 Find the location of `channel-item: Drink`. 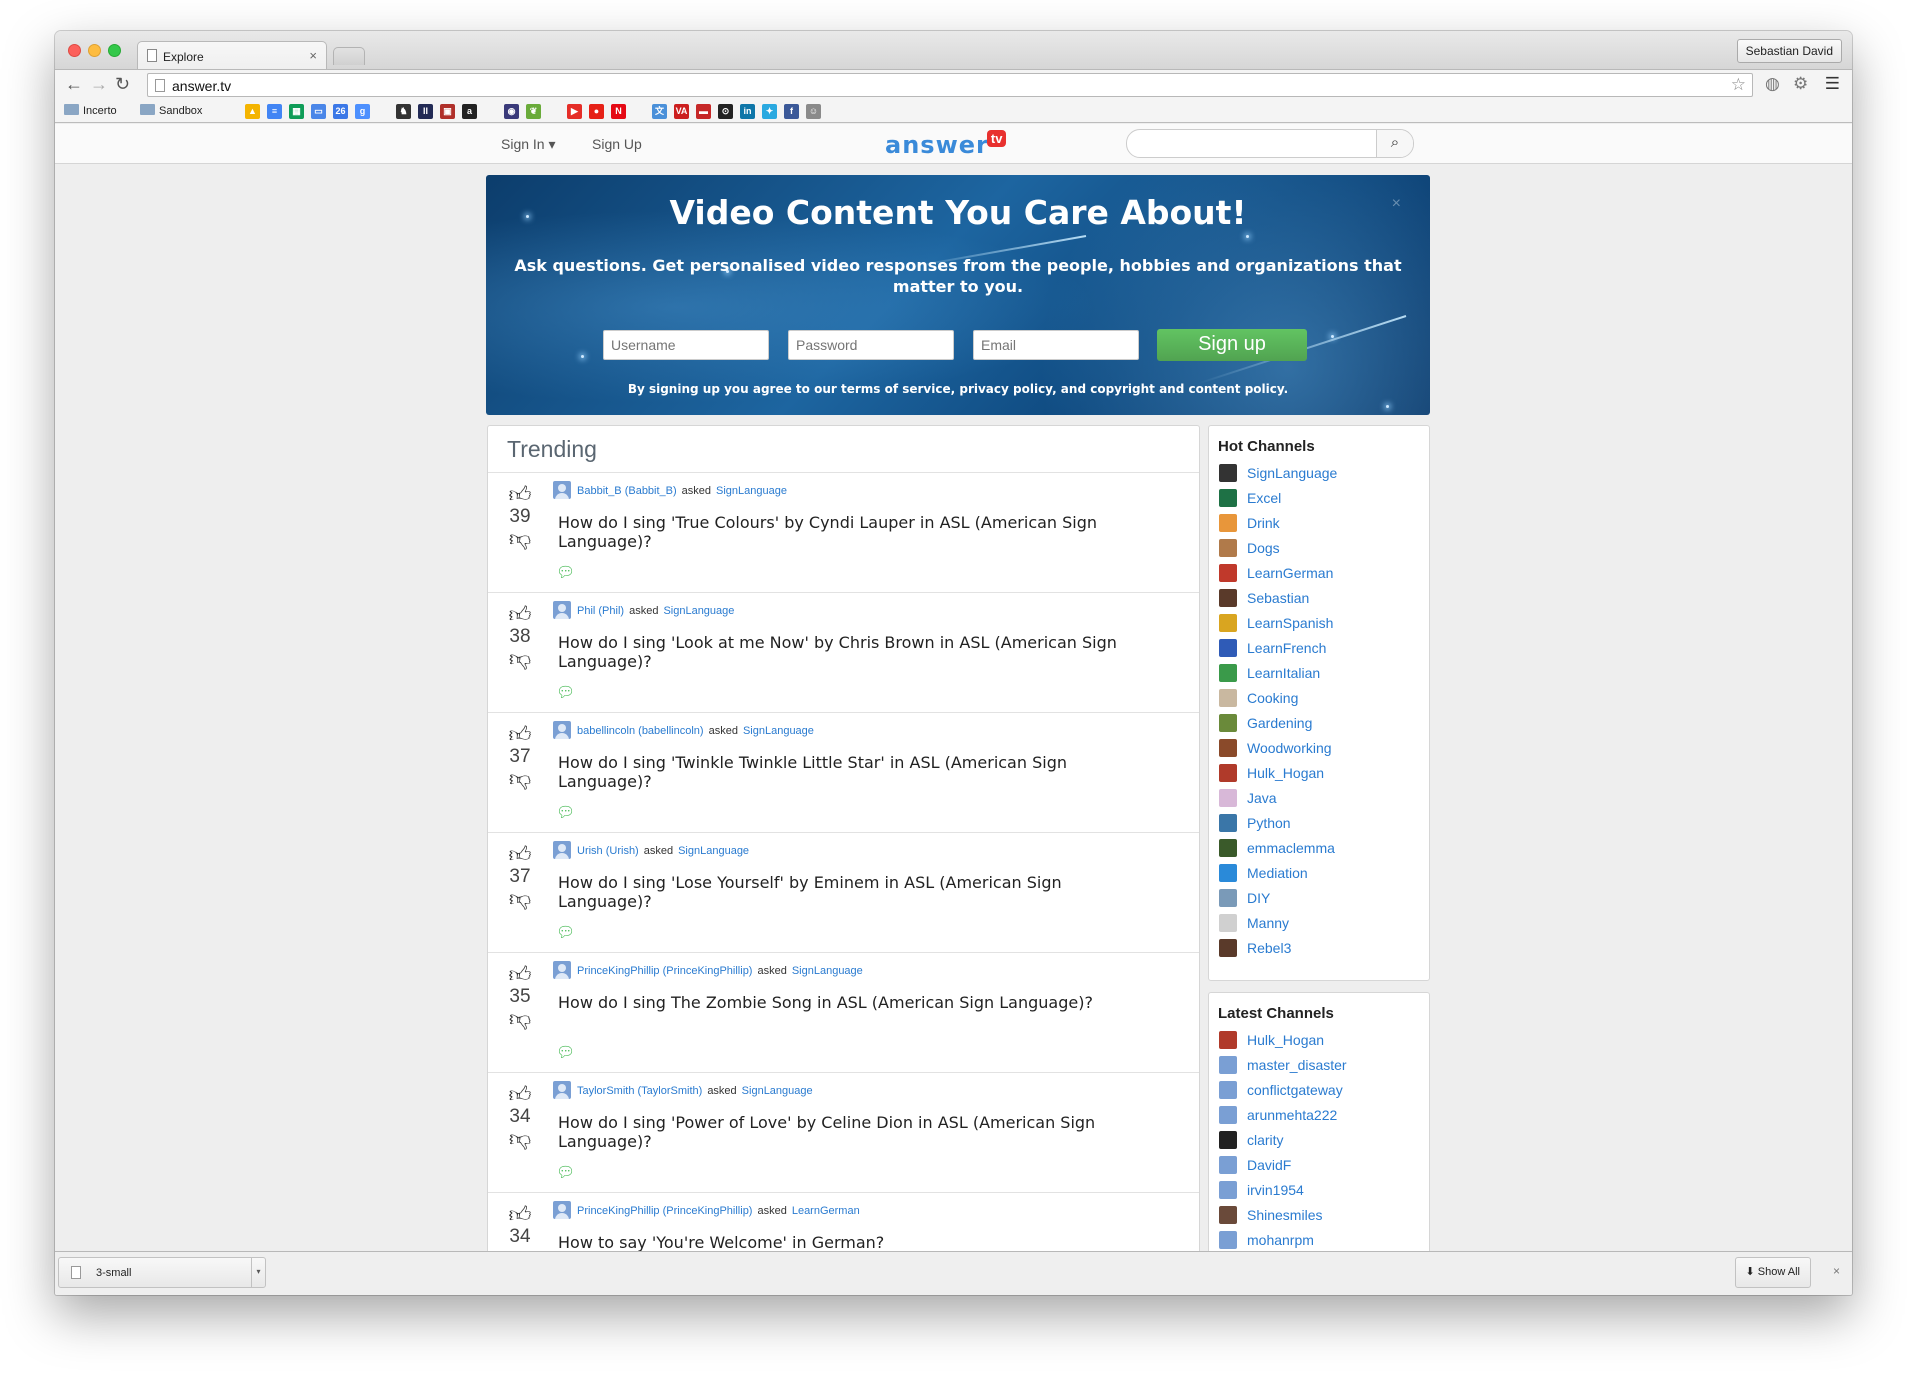

channel-item: Drink is located at coordinates (1324, 526).